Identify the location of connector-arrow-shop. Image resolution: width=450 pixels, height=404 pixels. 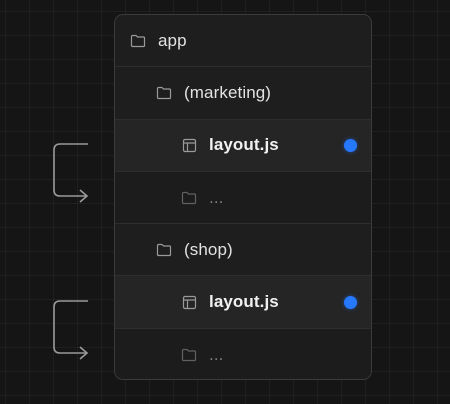
(71, 330).